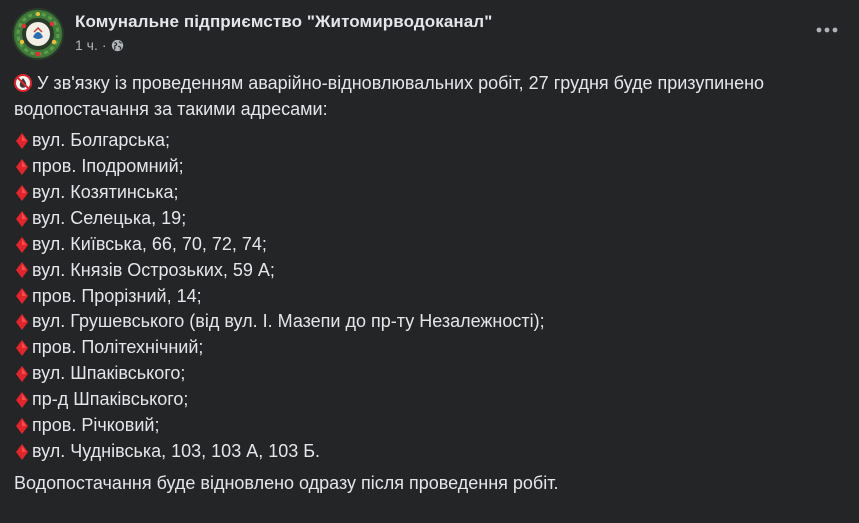 The image size is (859, 523). What do you see at coordinates (105, 191) in the screenshot?
I see `address-text: вул. Козятинська;` at bounding box center [105, 191].